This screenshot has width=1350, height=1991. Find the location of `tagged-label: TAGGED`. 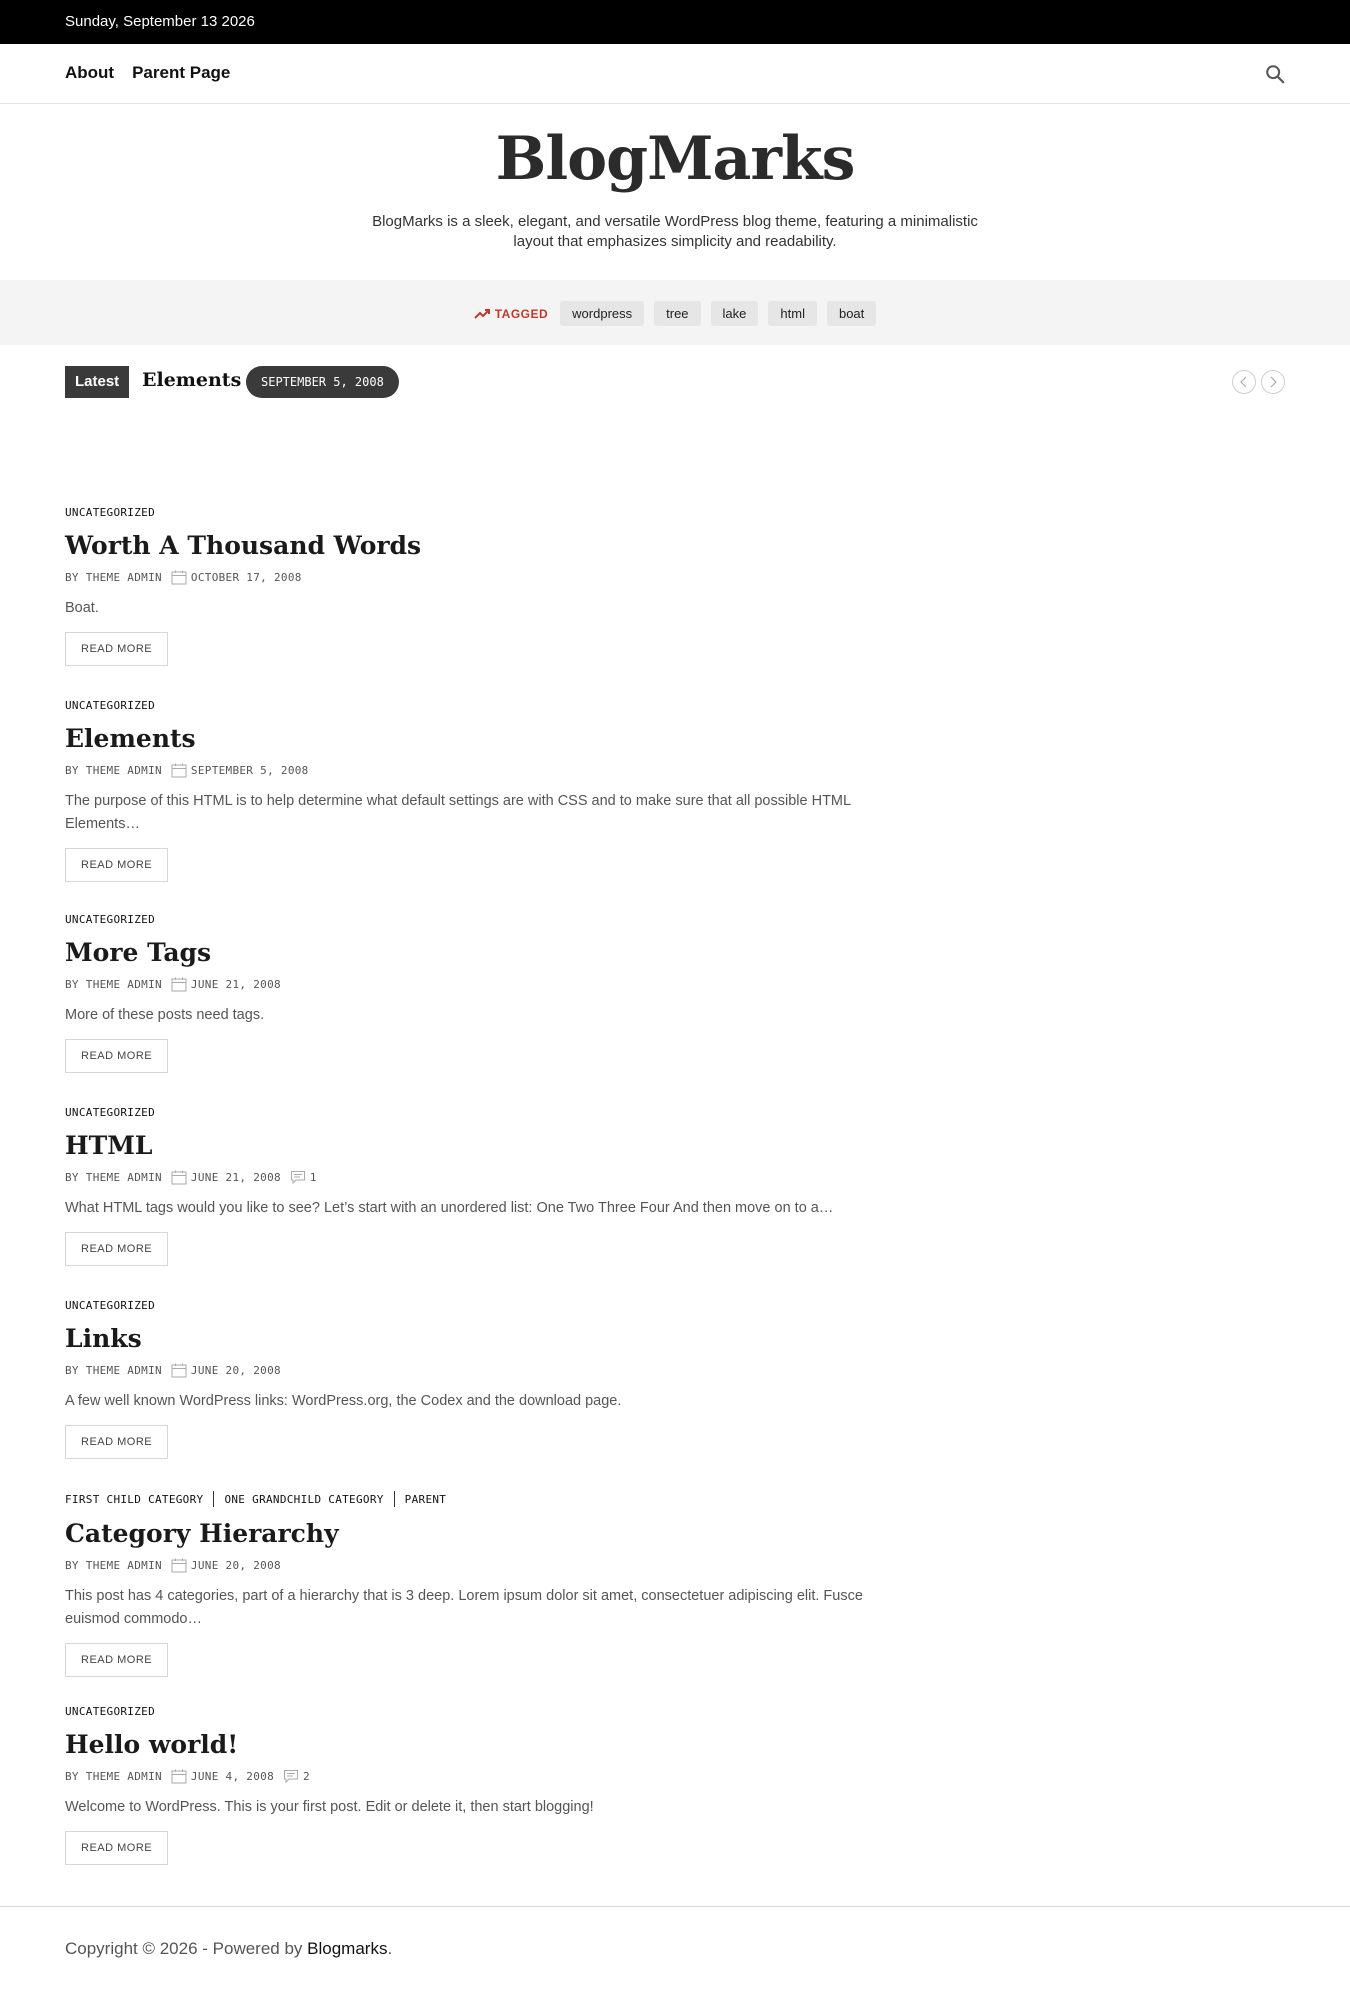

tagged-label: TAGGED is located at coordinates (511, 314).